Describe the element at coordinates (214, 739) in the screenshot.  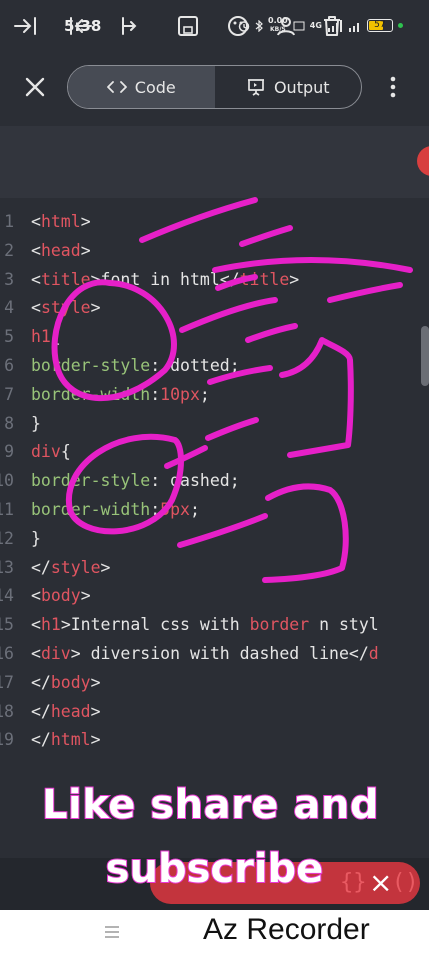
I see `code-line: 19 </html>` at that location.